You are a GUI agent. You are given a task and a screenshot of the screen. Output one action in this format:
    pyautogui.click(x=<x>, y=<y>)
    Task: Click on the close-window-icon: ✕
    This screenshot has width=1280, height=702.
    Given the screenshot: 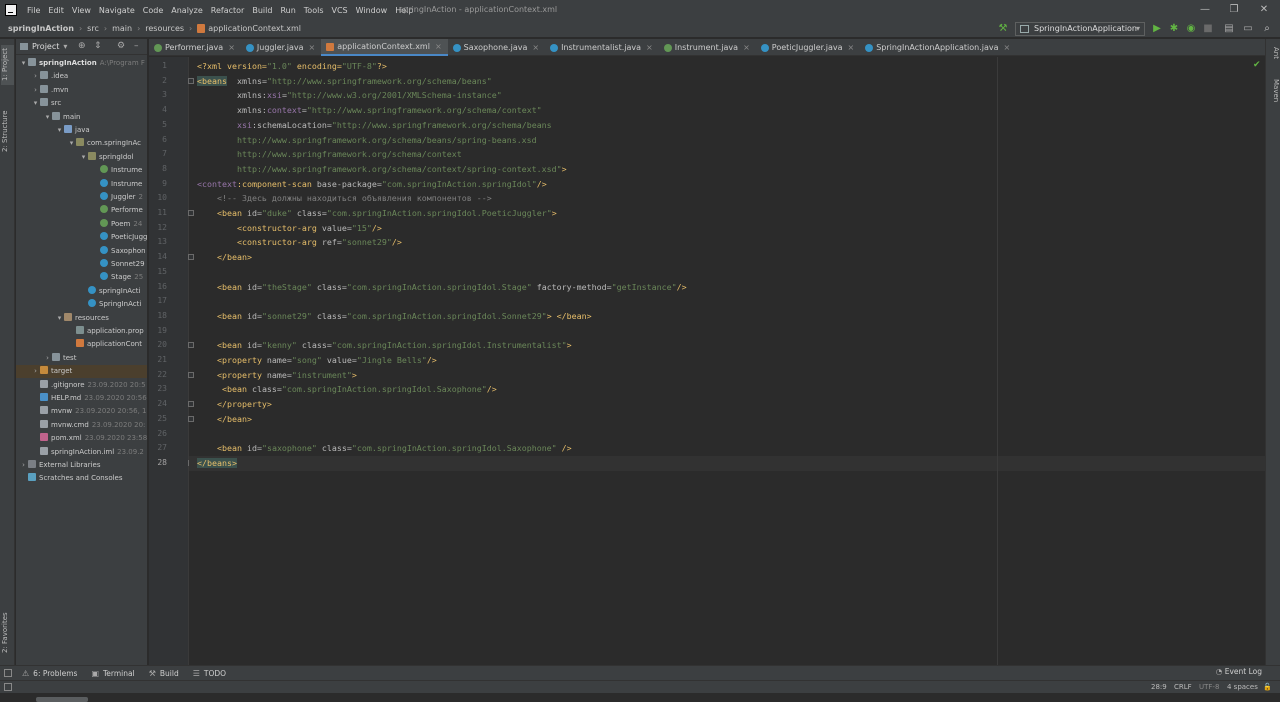 What is the action you would take?
    pyautogui.click(x=1264, y=10)
    